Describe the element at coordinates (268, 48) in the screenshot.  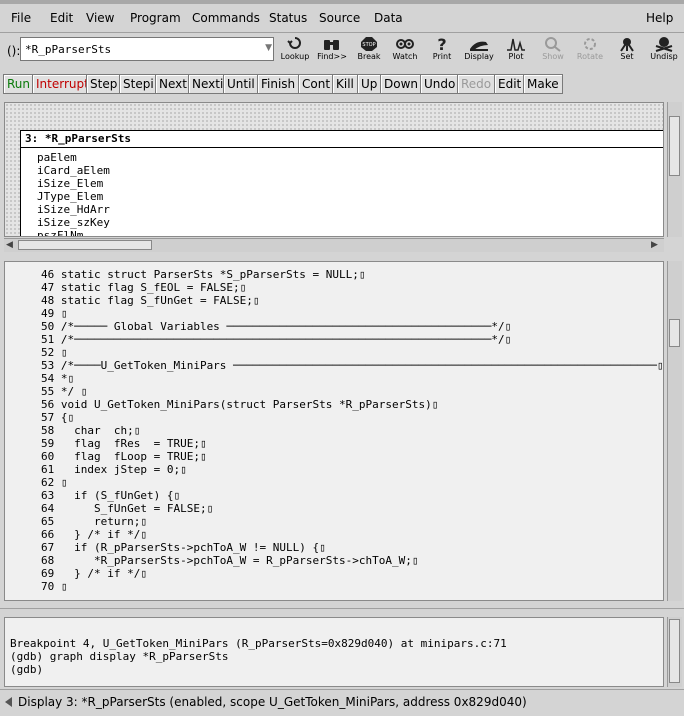
I see `argument-history-dropdown: ▼` at that location.